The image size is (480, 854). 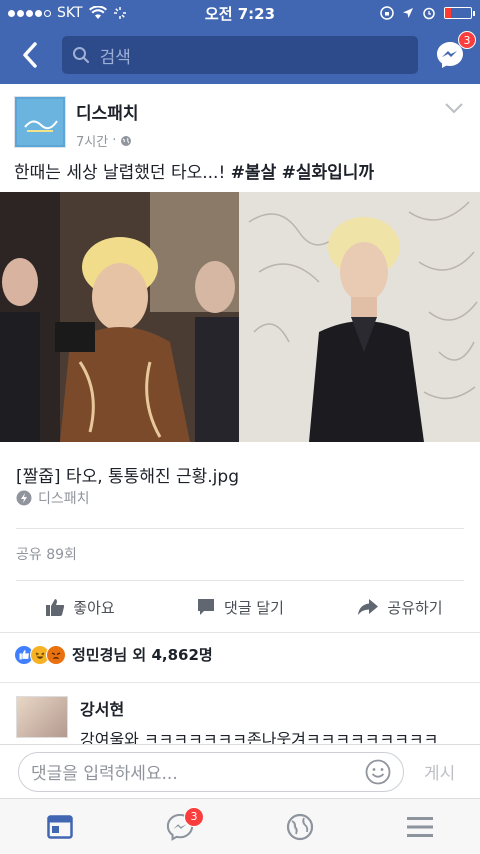 What do you see at coordinates (64, 499) in the screenshot?
I see `link-source-label: 디스패치` at bounding box center [64, 499].